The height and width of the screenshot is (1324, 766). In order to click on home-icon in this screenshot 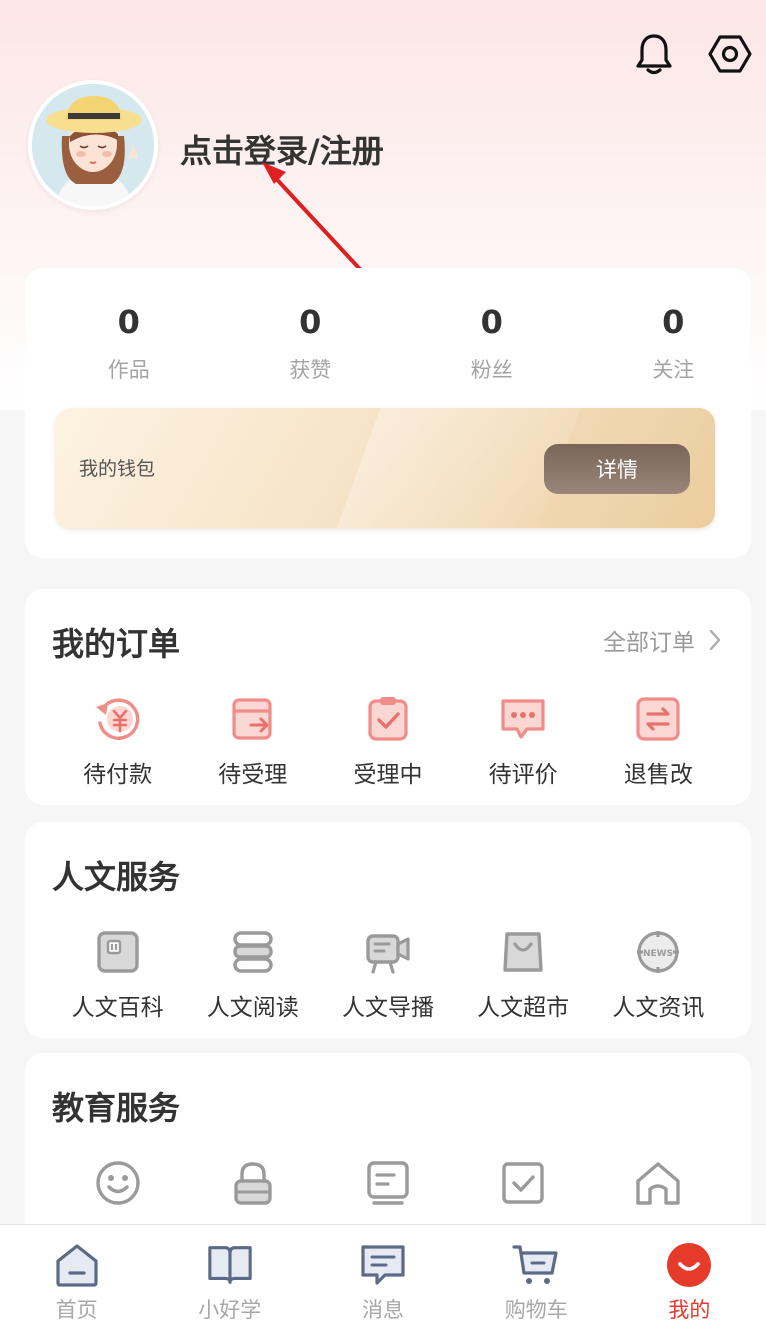, I will do `click(658, 1183)`.